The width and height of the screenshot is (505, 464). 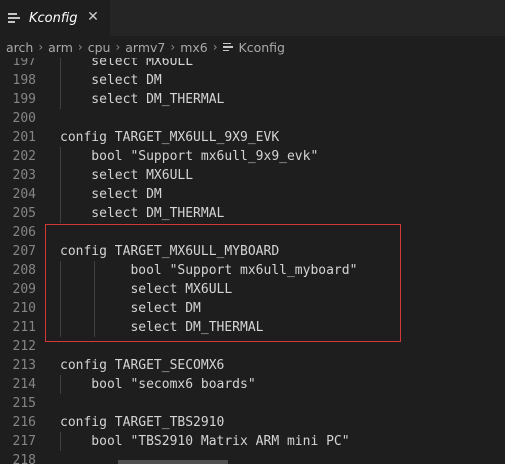 I want to click on close-icon: ✕, so click(x=93, y=17).